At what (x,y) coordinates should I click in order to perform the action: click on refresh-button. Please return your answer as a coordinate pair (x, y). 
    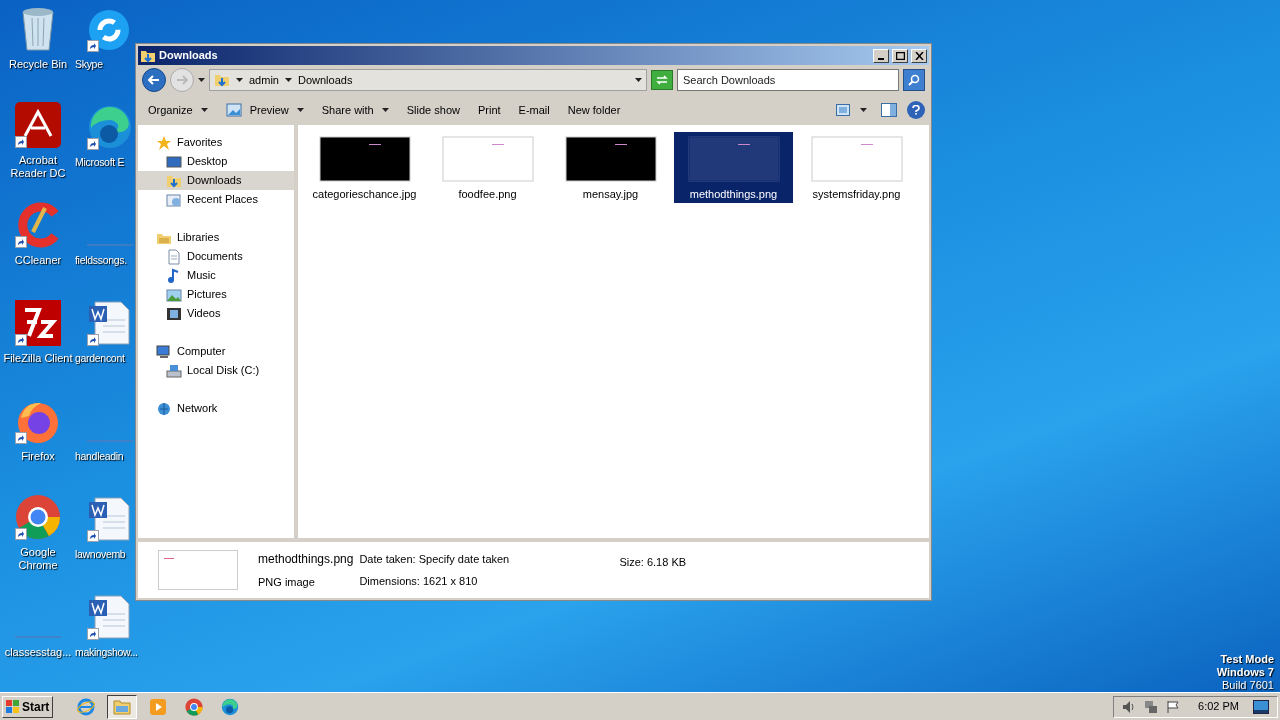
    Looking at the image, I should click on (662, 80).